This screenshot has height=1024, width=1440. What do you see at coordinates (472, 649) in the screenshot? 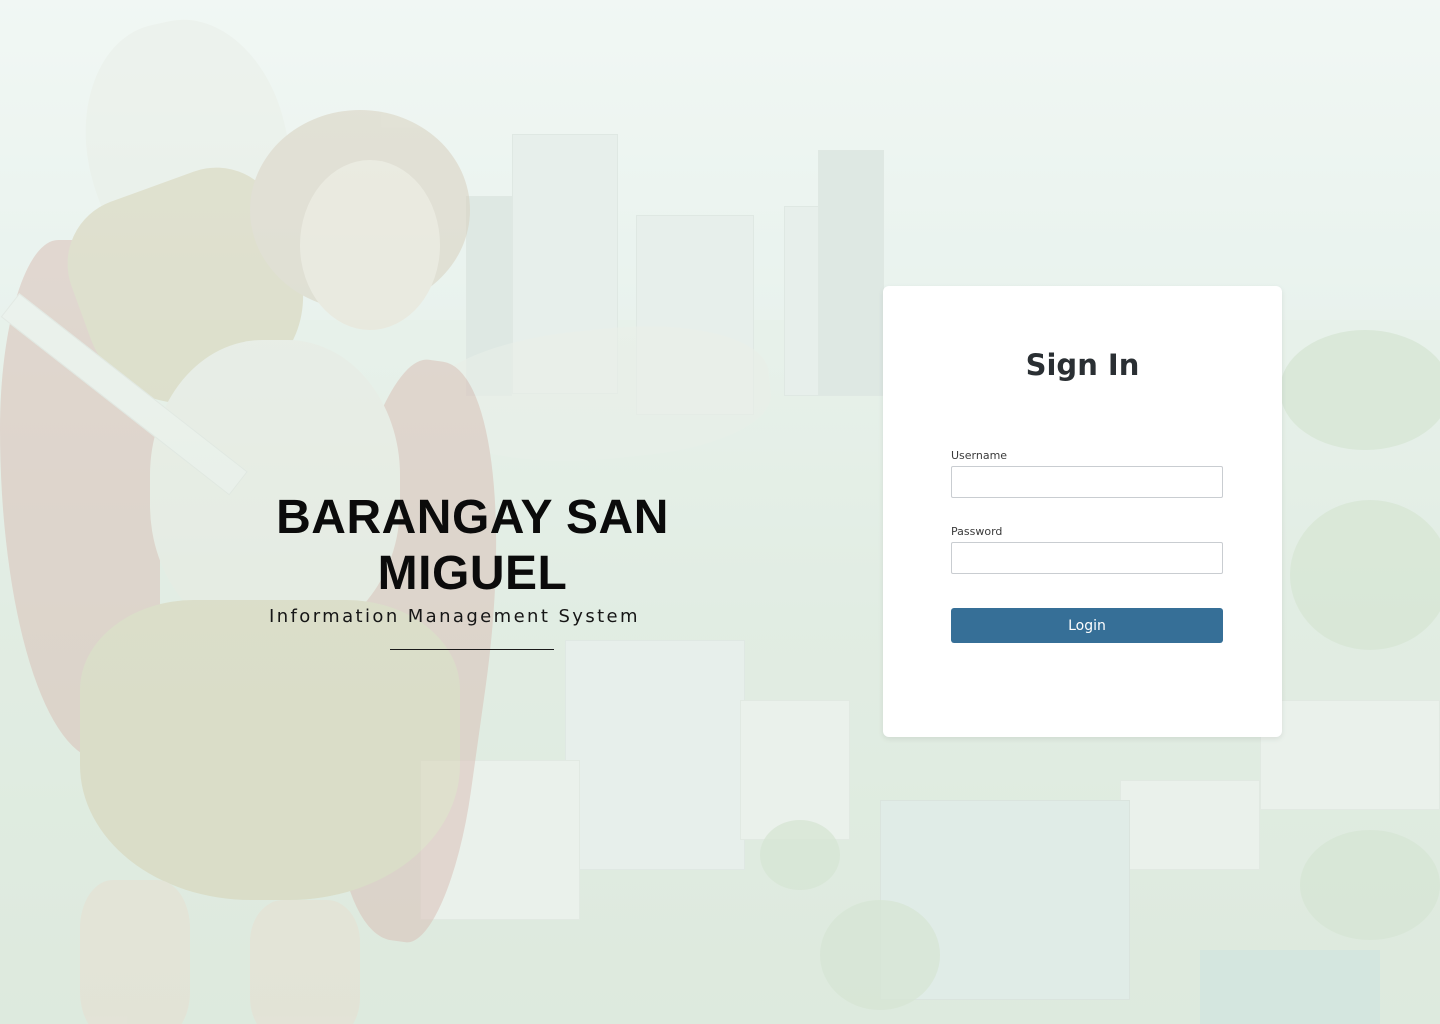
I see `title-divider` at bounding box center [472, 649].